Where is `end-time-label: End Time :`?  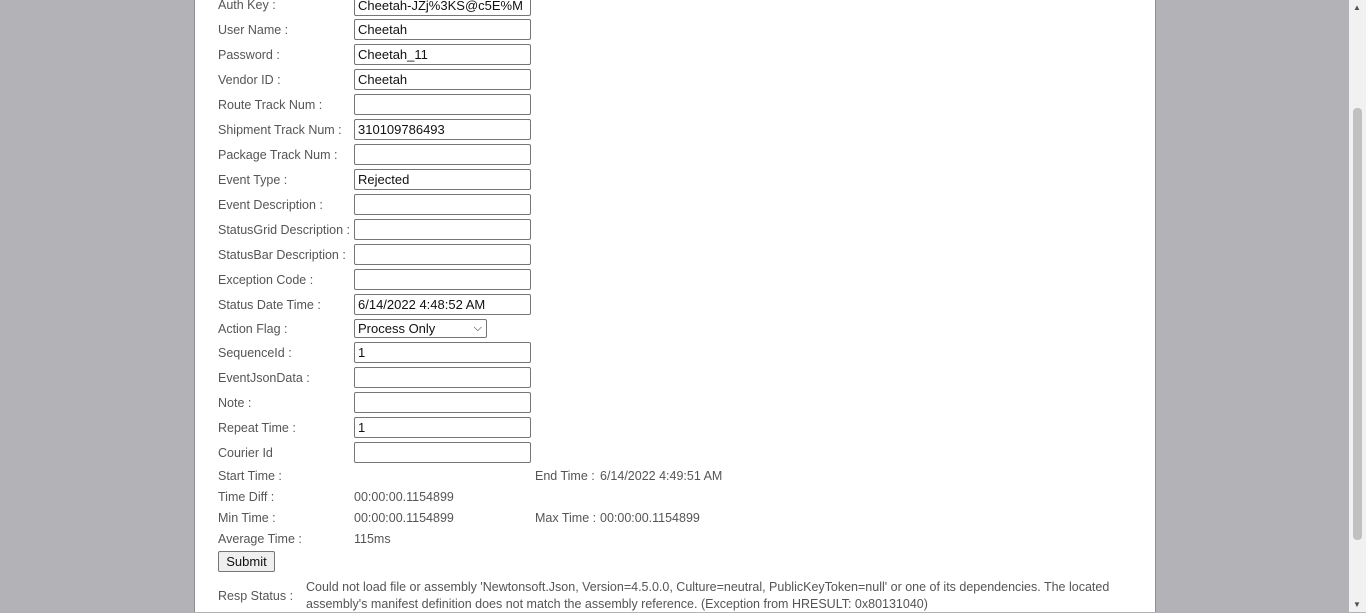
end-time-label: End Time : is located at coordinates (565, 476).